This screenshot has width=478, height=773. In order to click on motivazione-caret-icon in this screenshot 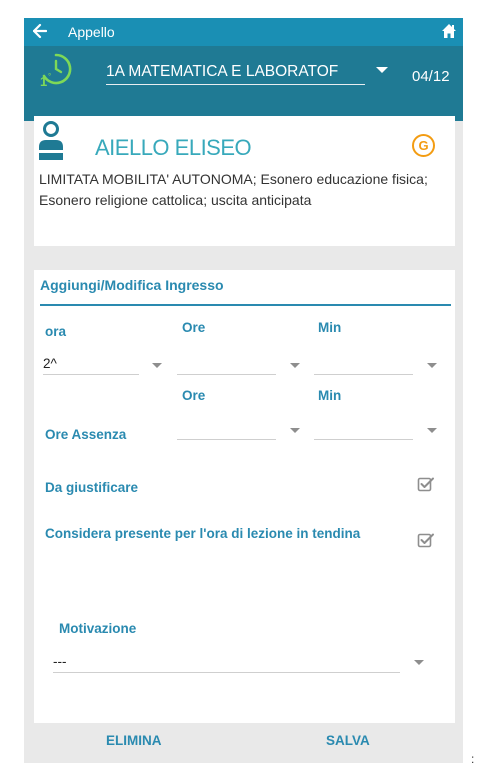, I will do `click(419, 662)`.